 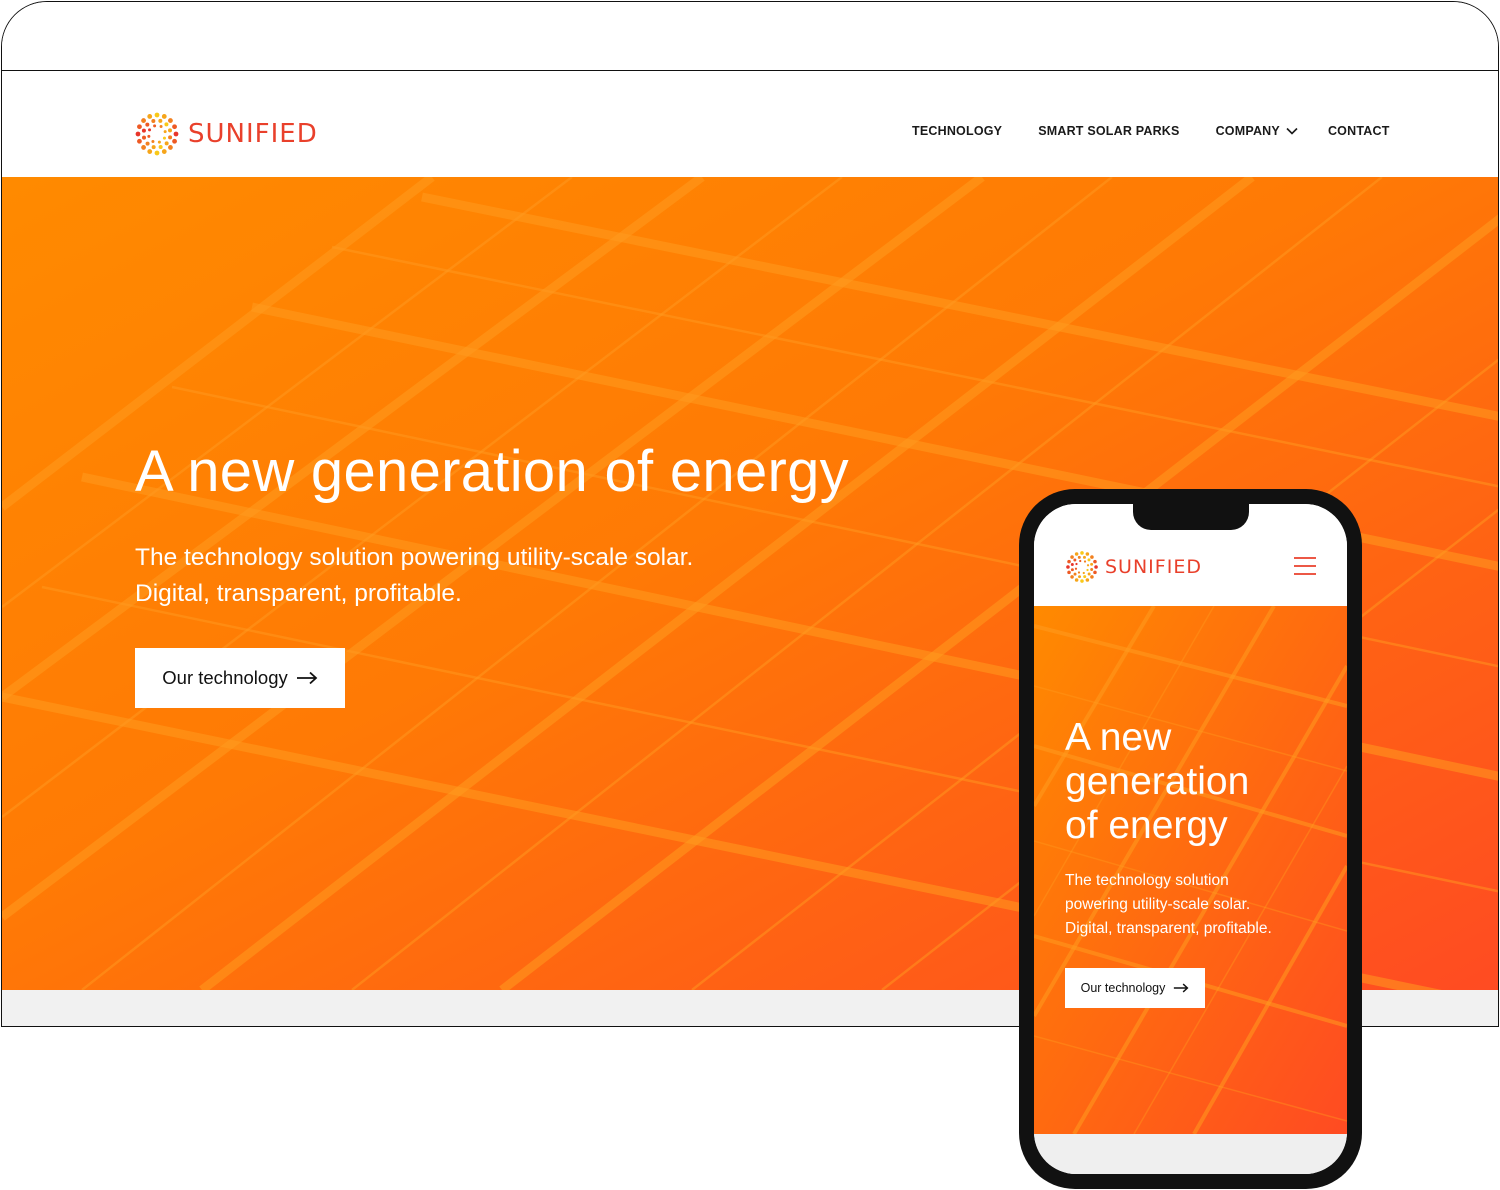 What do you see at coordinates (1118, 737) in the screenshot?
I see `mobile-hero-title-line: A new` at bounding box center [1118, 737].